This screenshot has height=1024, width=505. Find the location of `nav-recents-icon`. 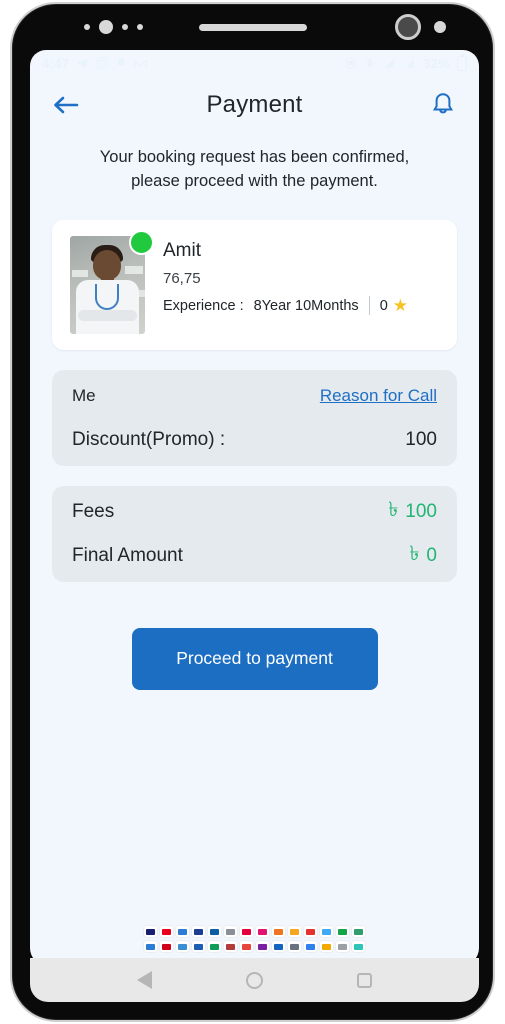

nav-recents-icon is located at coordinates (364, 980).